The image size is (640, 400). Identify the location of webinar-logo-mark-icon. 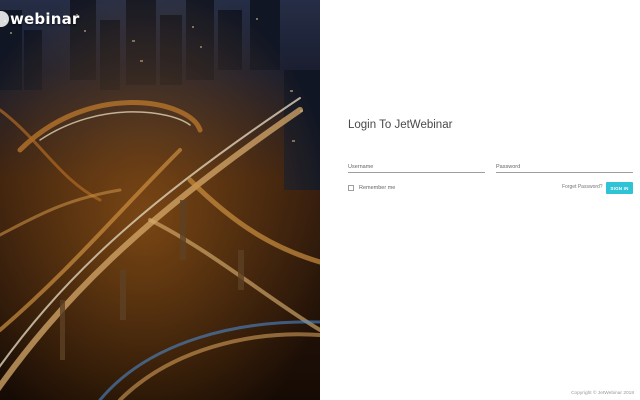
(4, 19).